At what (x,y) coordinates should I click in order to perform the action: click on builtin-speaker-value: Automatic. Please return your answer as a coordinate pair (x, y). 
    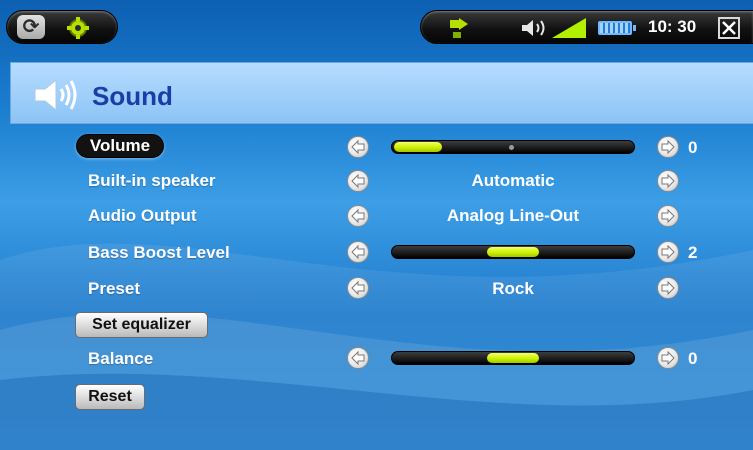
    Looking at the image, I should click on (513, 180).